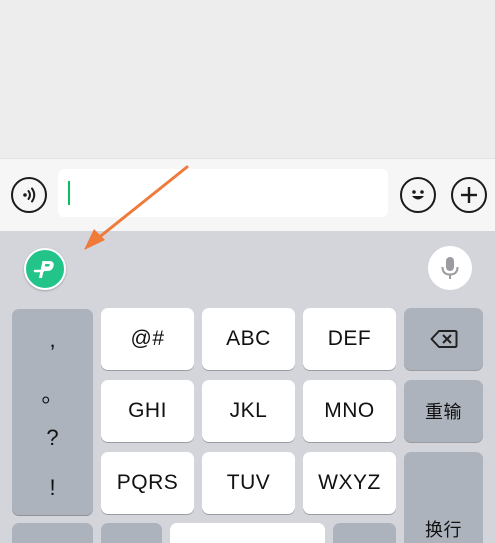  I want to click on smiley-icon, so click(418, 195).